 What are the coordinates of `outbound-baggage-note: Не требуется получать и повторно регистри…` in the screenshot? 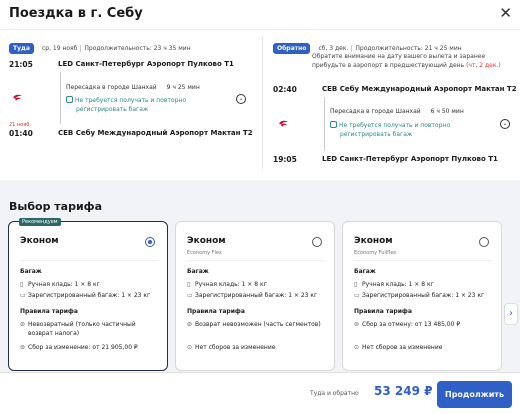 It's located at (126, 105).